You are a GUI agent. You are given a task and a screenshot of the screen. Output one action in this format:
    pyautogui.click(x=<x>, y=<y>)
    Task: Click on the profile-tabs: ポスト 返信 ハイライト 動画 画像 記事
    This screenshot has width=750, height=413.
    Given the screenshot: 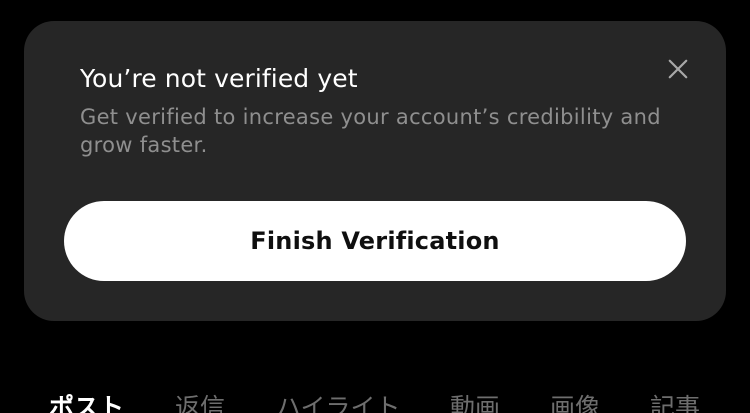 What is the action you would take?
    pyautogui.click(x=375, y=402)
    